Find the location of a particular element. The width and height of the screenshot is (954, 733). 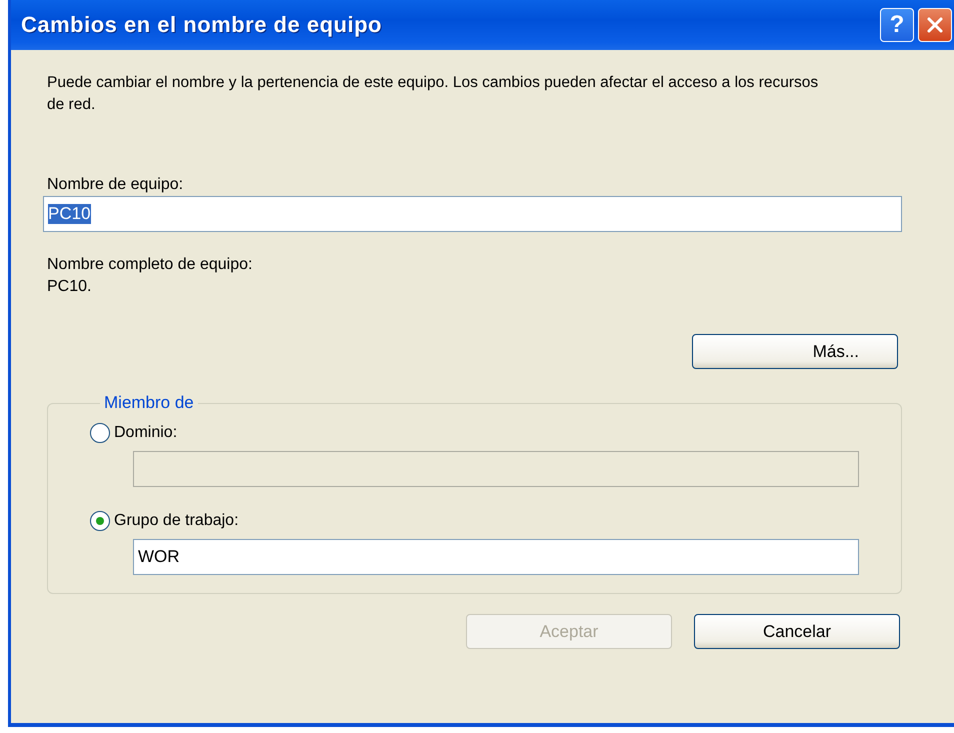

input-field: PC10 is located at coordinates (472, 214).